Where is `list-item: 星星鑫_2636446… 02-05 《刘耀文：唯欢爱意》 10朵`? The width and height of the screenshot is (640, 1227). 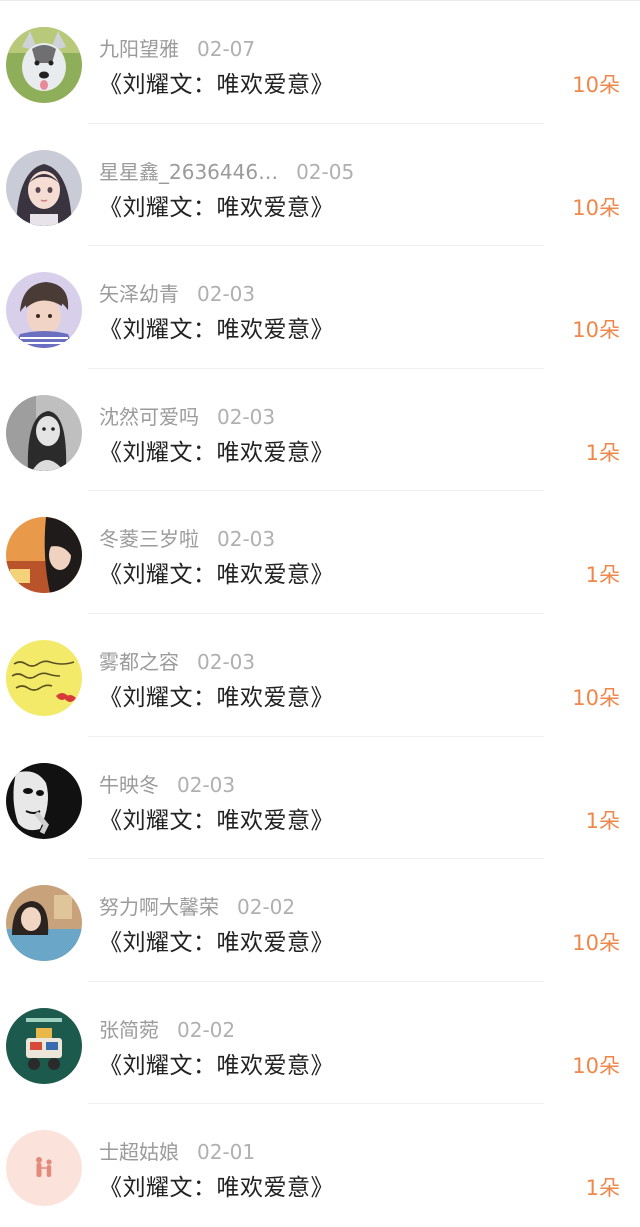 list-item: 星星鑫_2636446… 02-05 《刘耀文：唯欢爱意》 10朵 is located at coordinates (320, 185).